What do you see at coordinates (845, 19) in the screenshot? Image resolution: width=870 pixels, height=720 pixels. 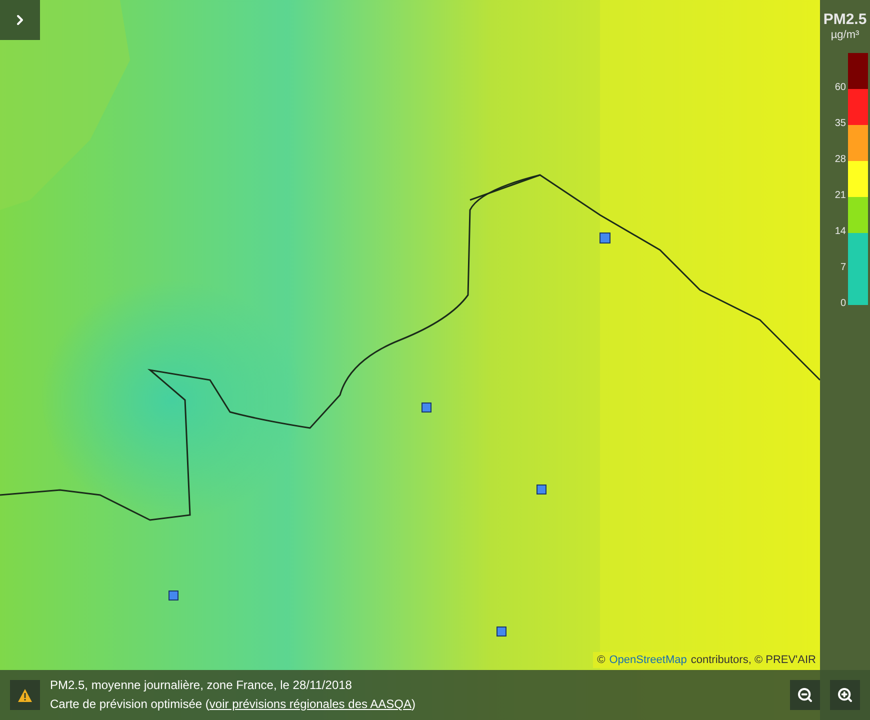 I see `legend-title: PM2.5` at bounding box center [845, 19].